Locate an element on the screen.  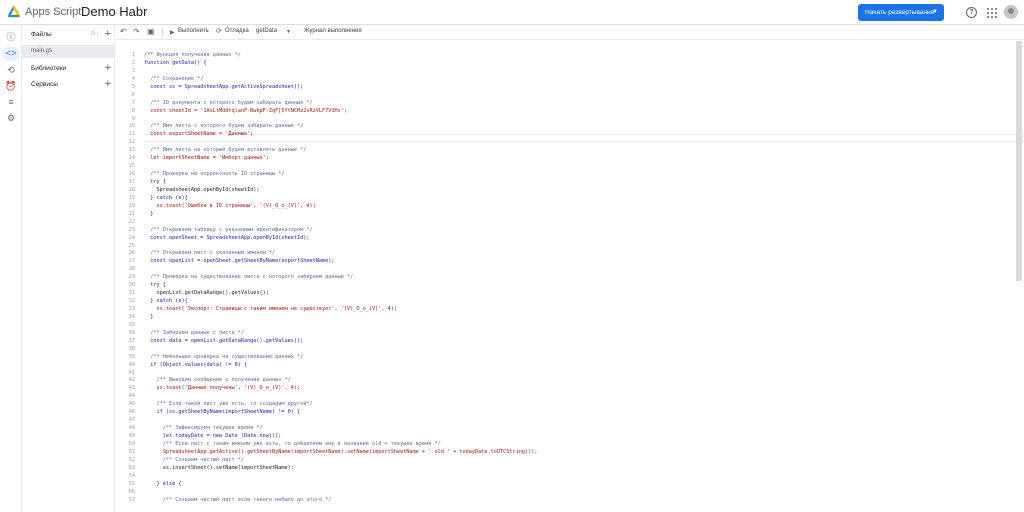
code-line: 52 /** Создаем чистый лист */ is located at coordinates (569, 461).